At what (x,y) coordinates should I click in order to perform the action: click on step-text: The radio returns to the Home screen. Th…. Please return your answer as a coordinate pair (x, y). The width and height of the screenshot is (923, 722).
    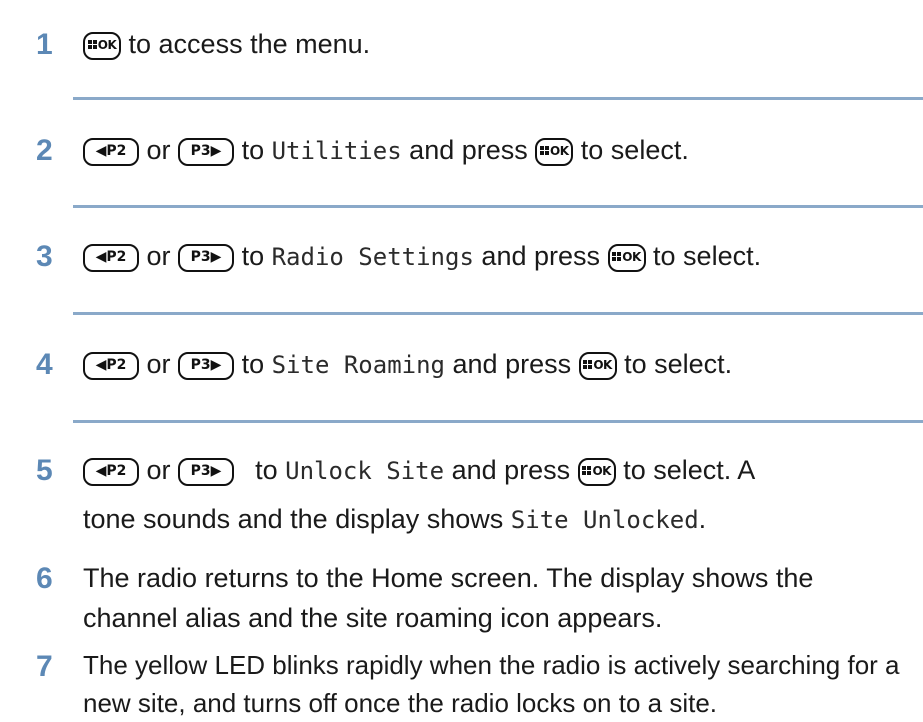
    Looking at the image, I should click on (448, 598).